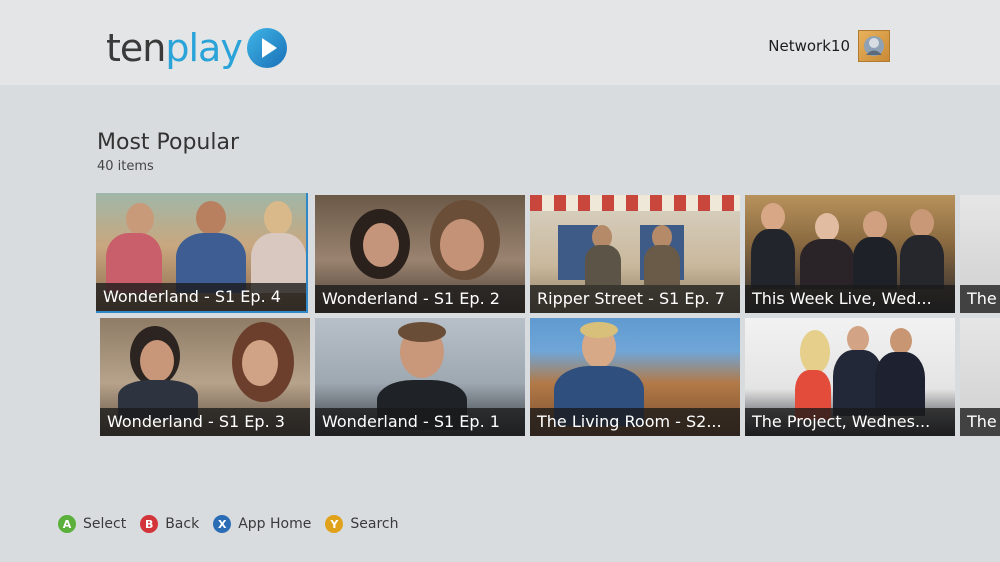 This screenshot has height=562, width=1000. What do you see at coordinates (105, 524) in the screenshot?
I see `hint-label: Select` at bounding box center [105, 524].